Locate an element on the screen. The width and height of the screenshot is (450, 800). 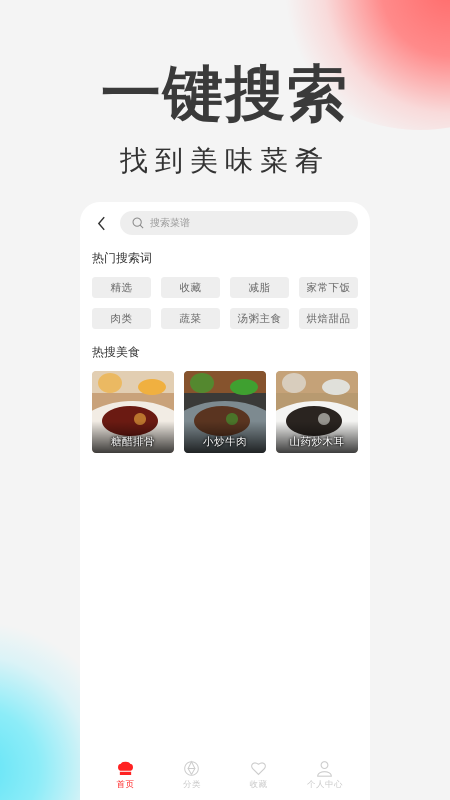
section-title: 热门搜索词 is located at coordinates (122, 258).